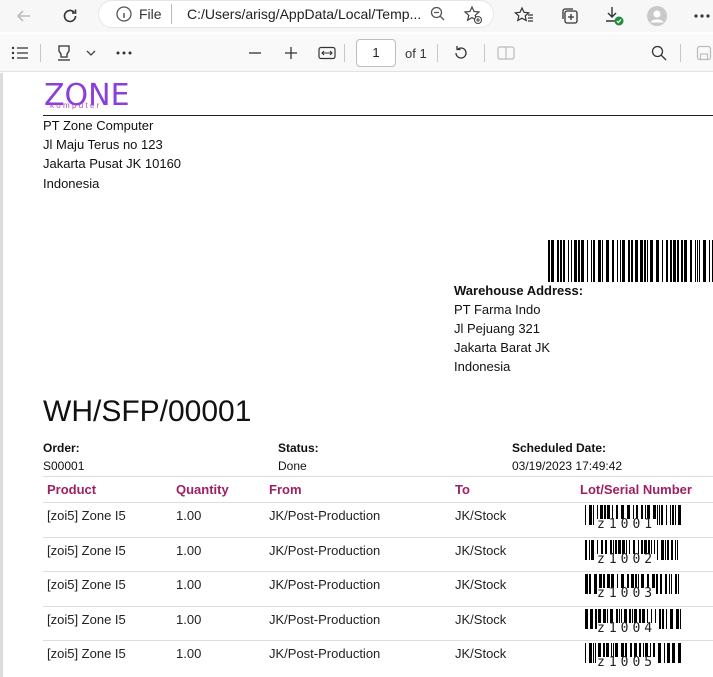 The height and width of the screenshot is (677, 713). Describe the element at coordinates (519, 290) in the screenshot. I see `warehouse-address-label: Warehouse Address:` at that location.